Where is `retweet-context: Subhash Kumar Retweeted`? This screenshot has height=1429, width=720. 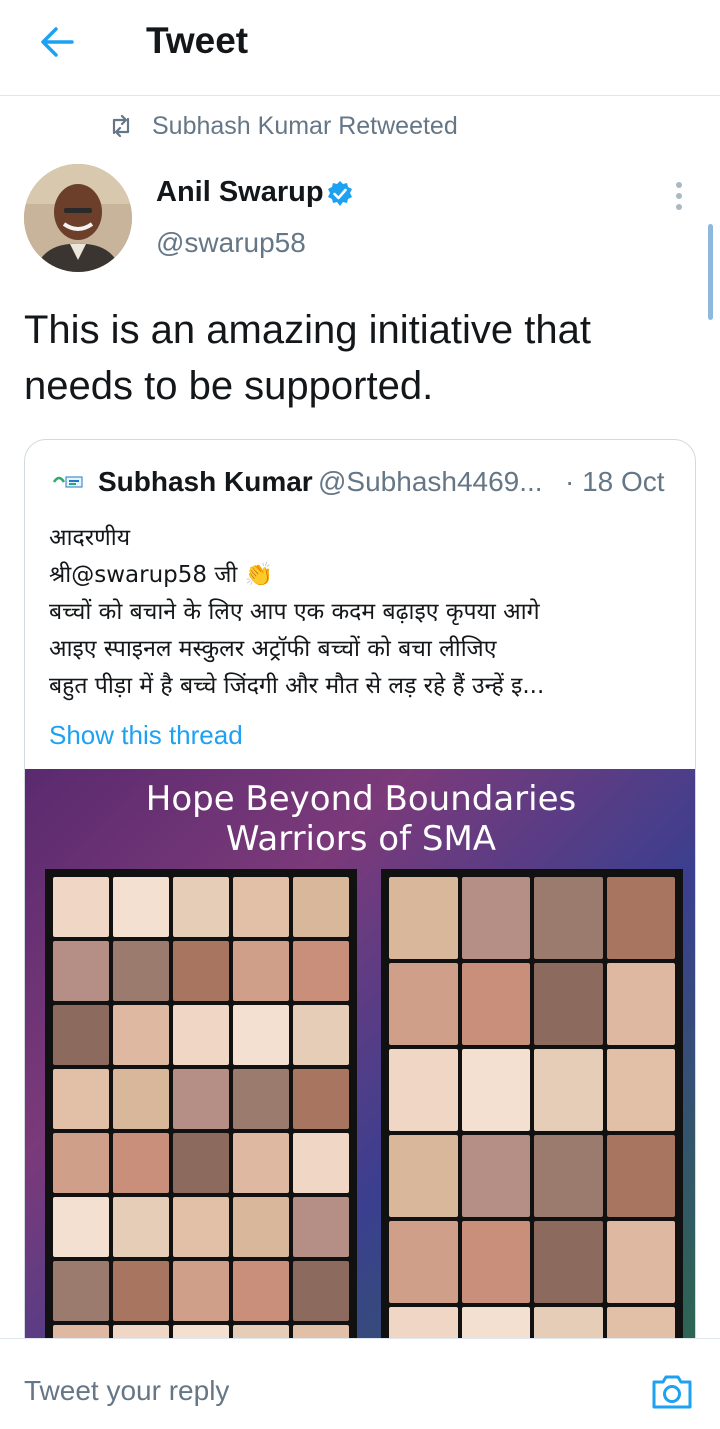 retweet-context: Subhash Kumar Retweeted is located at coordinates (283, 126).